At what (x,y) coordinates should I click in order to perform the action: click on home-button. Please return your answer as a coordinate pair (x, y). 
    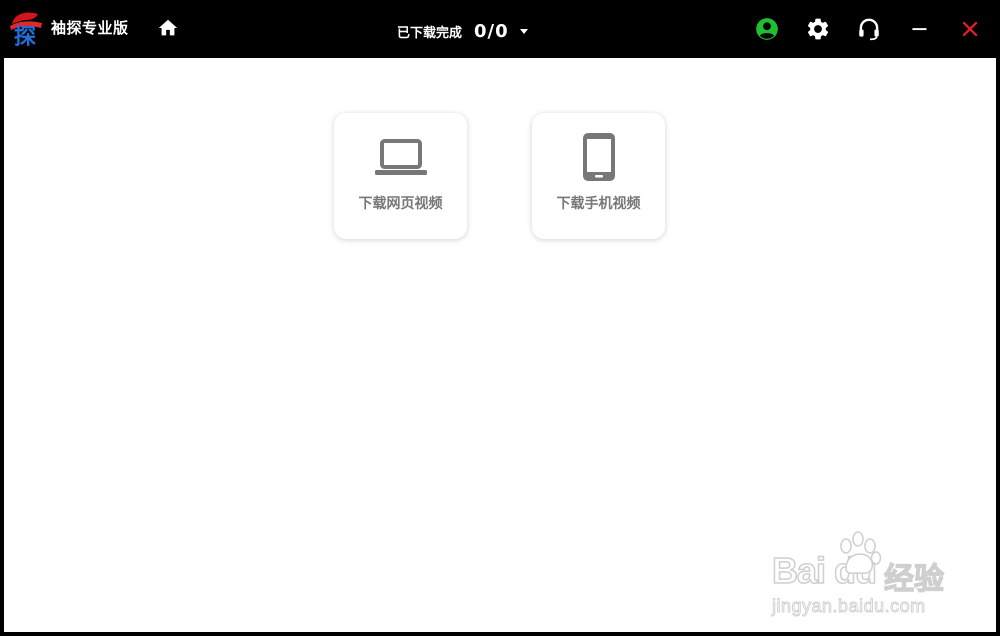
    Looking at the image, I should click on (168, 28).